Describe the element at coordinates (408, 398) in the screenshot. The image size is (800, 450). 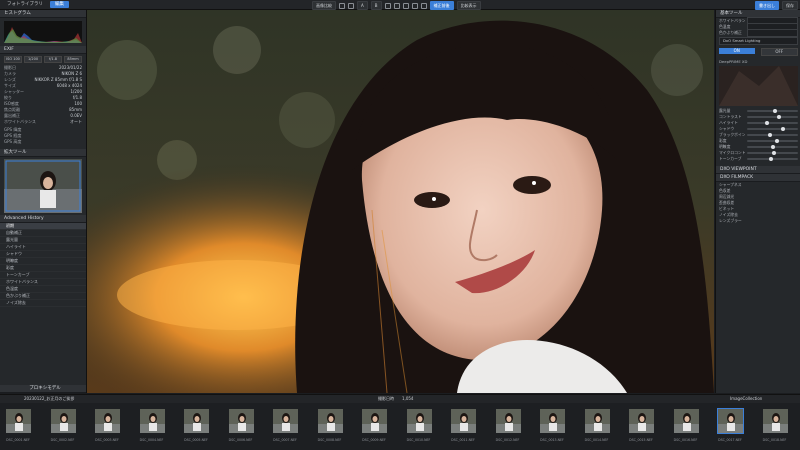
I see `image-count: 1,054` at that location.